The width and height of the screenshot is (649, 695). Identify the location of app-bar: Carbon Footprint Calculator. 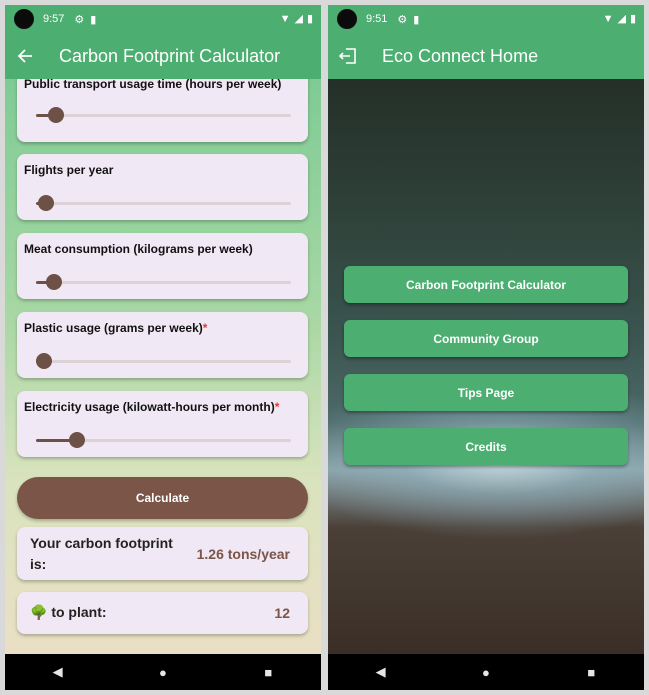
(163, 56).